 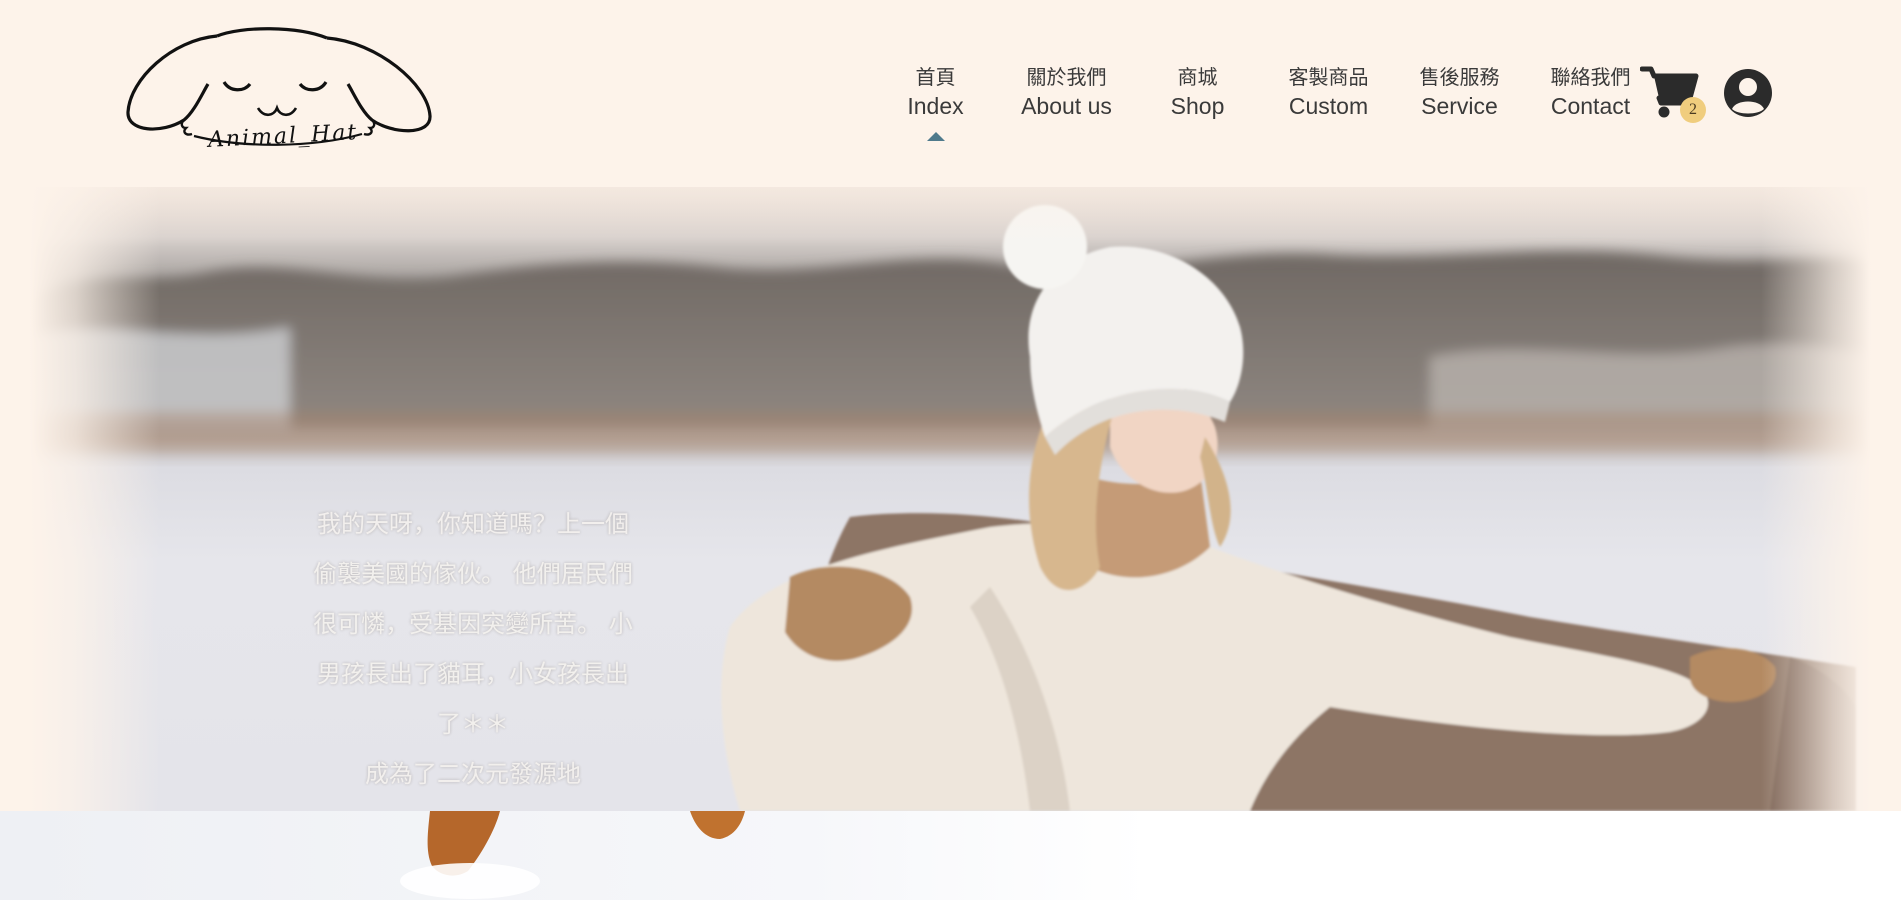 What do you see at coordinates (1459, 91) in the screenshot?
I see `nav-item-service: 售後服務 Service` at bounding box center [1459, 91].